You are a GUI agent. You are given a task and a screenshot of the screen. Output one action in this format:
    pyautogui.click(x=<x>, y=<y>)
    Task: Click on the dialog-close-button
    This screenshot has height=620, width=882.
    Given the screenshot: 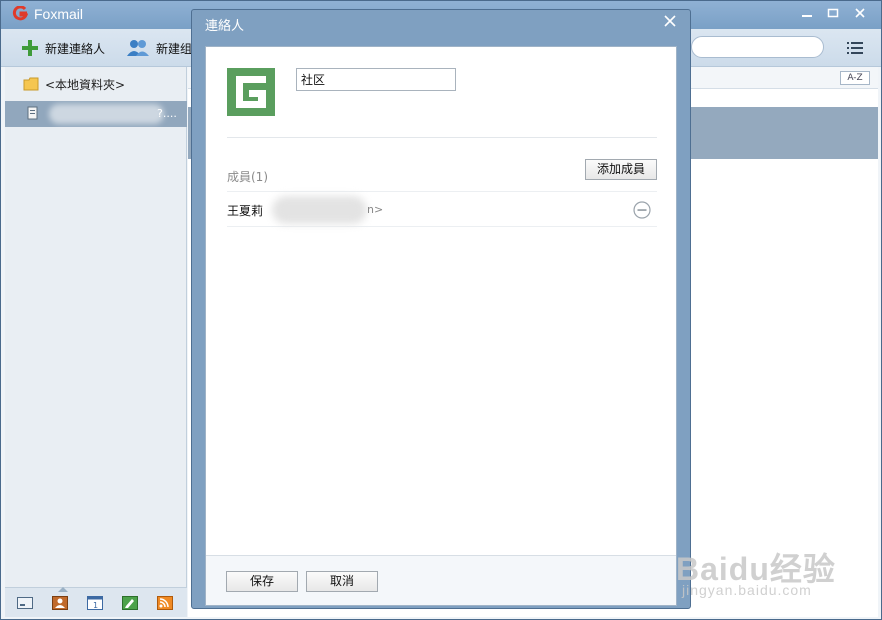 What is the action you would take?
    pyautogui.click(x=670, y=22)
    